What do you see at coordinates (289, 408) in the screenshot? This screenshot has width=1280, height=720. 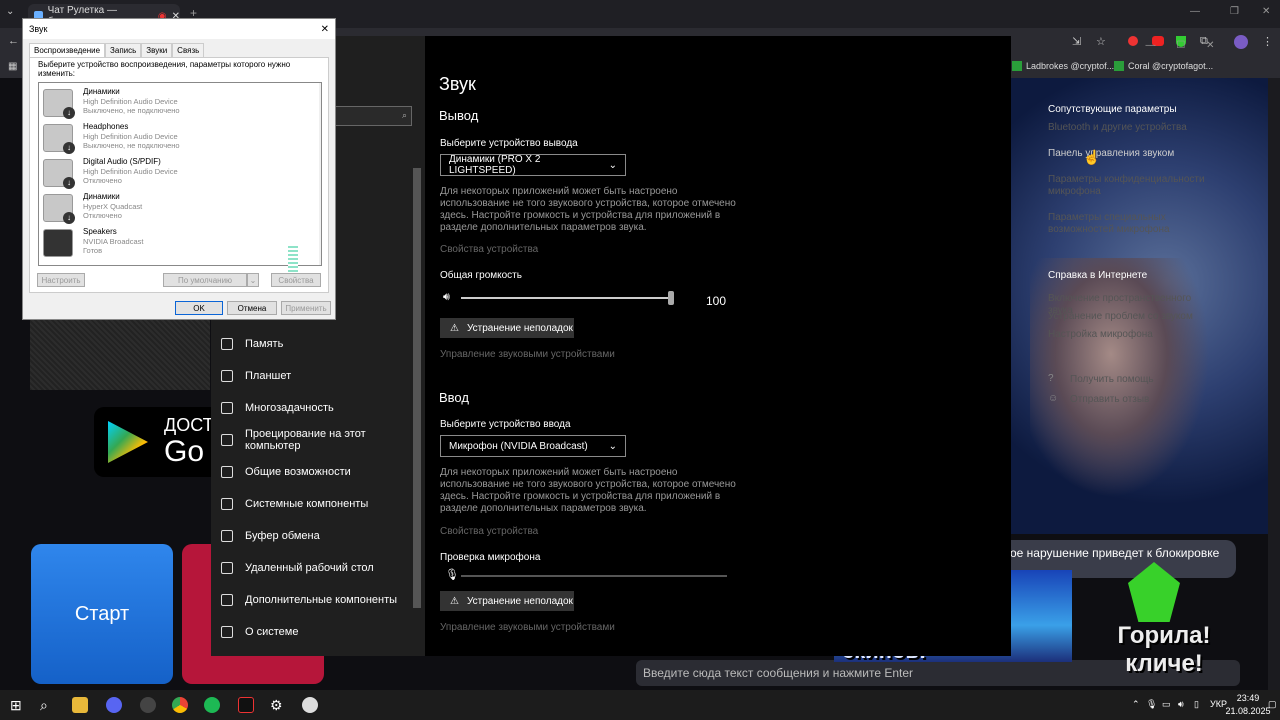 I see `sidebar-item-label: Многозадачность` at bounding box center [289, 408].